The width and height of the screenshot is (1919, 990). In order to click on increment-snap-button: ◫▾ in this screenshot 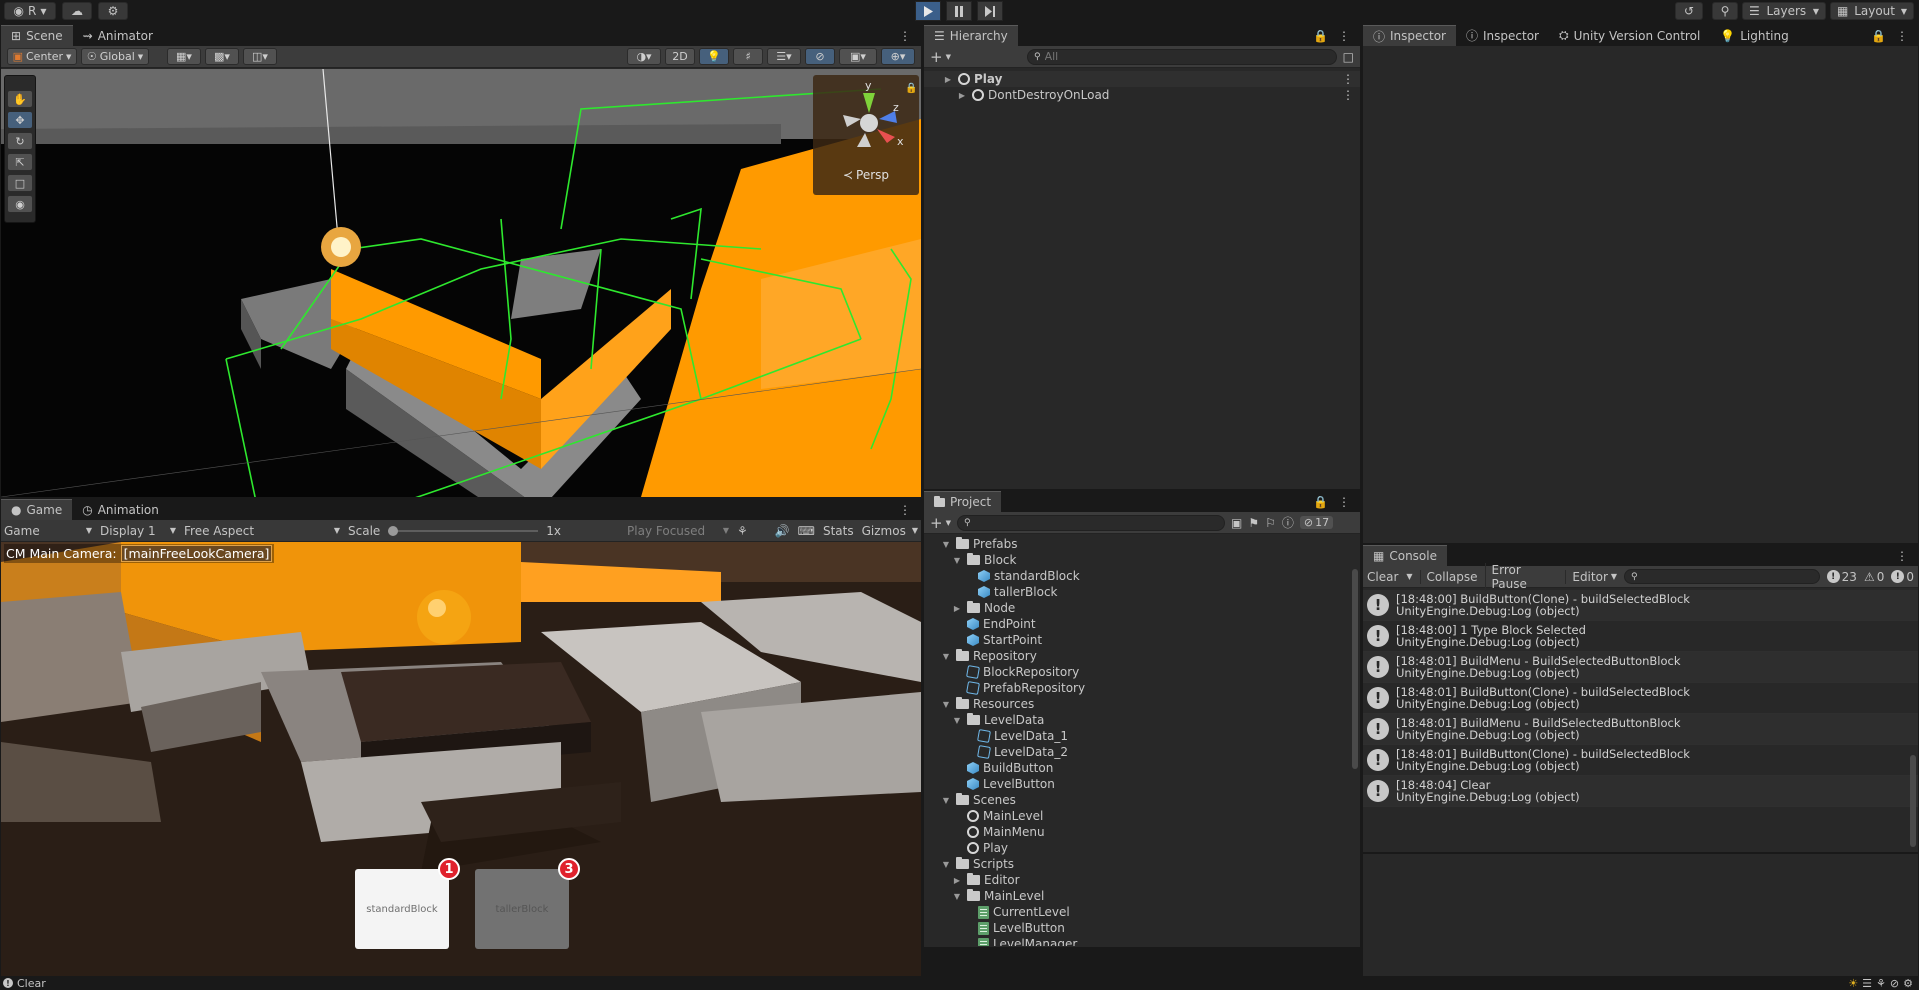, I will do `click(260, 56)`.